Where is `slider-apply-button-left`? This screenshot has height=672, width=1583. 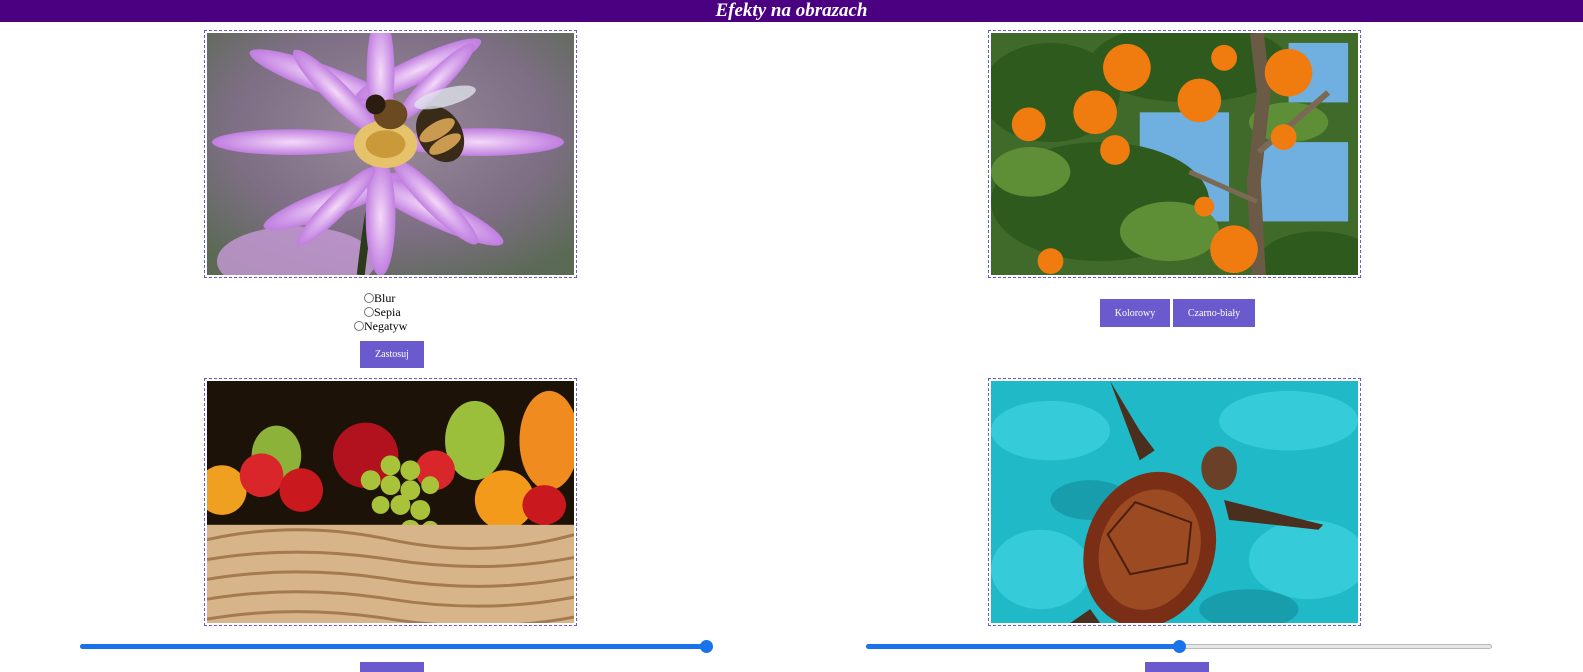
slider-apply-button-left is located at coordinates (392, 667).